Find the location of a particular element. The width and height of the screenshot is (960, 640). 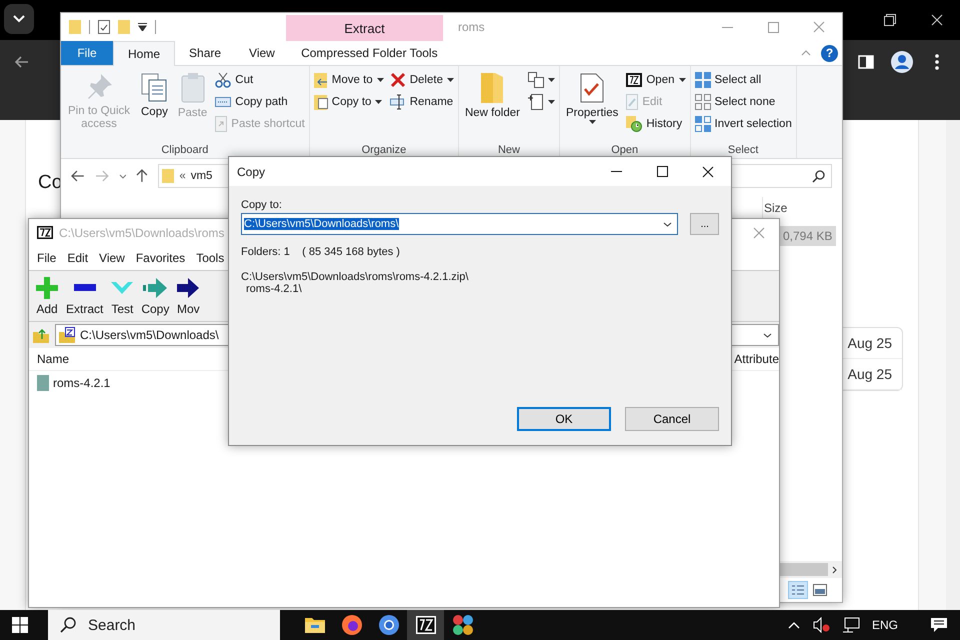

arrow-right-icon is located at coordinates (155, 288).